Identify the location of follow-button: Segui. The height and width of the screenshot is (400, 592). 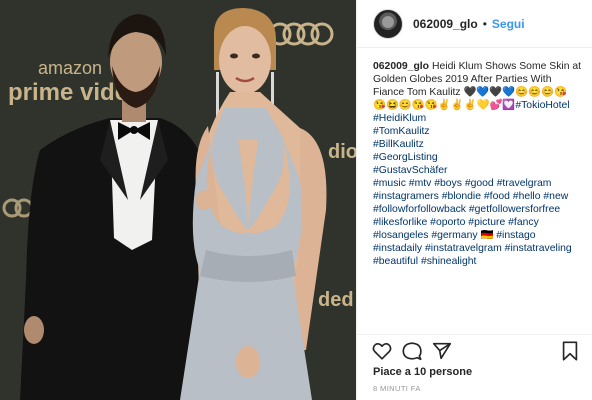
(508, 24).